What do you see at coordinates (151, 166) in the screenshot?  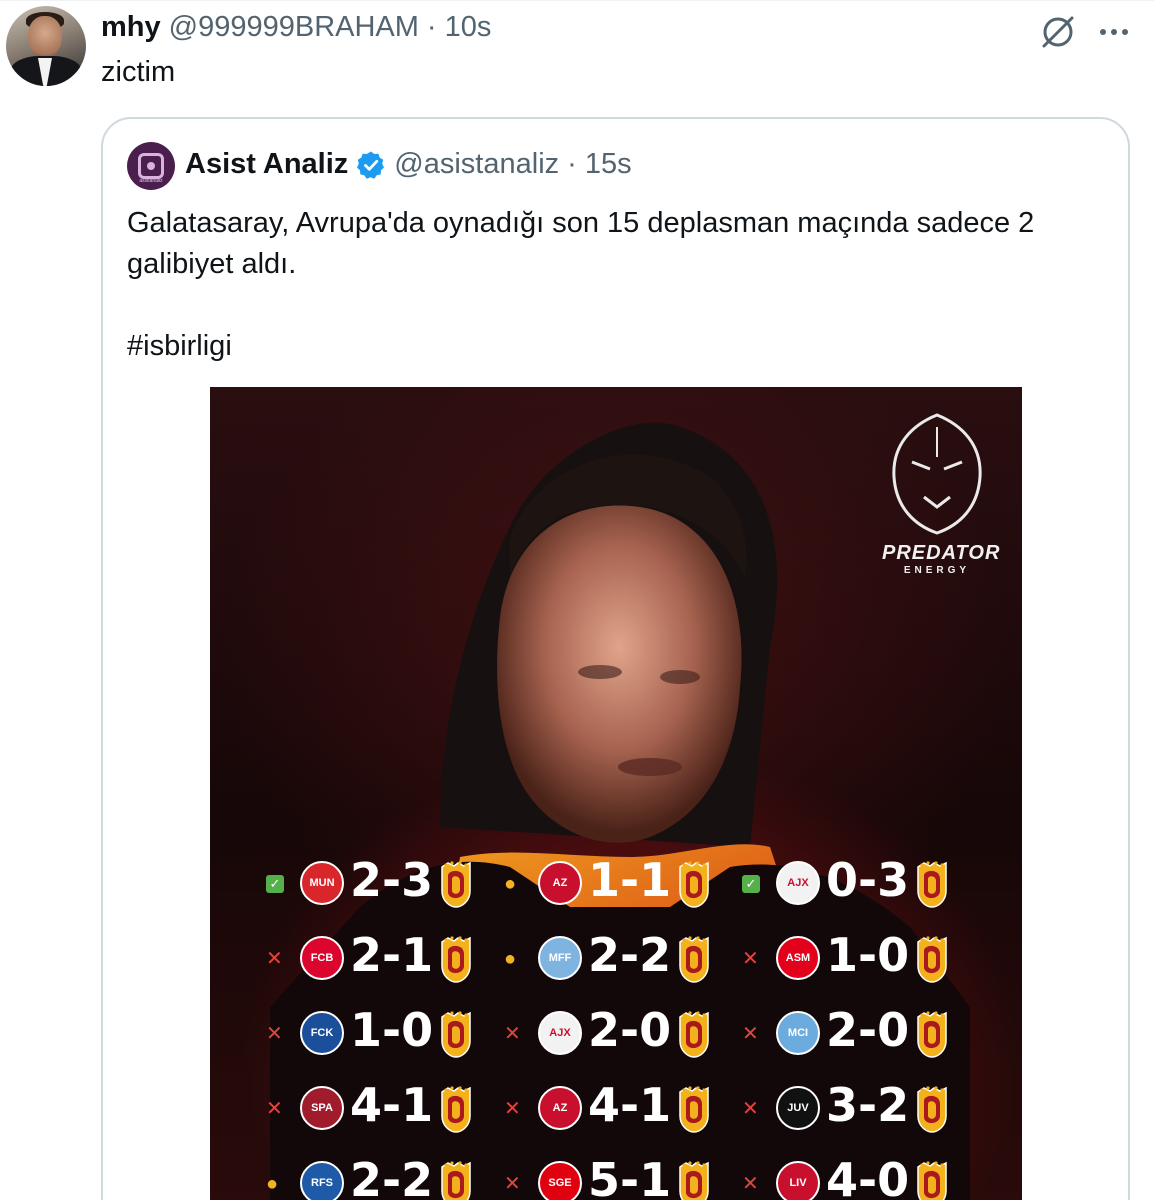 I see `quoted-author-avatar: asistanaliz` at bounding box center [151, 166].